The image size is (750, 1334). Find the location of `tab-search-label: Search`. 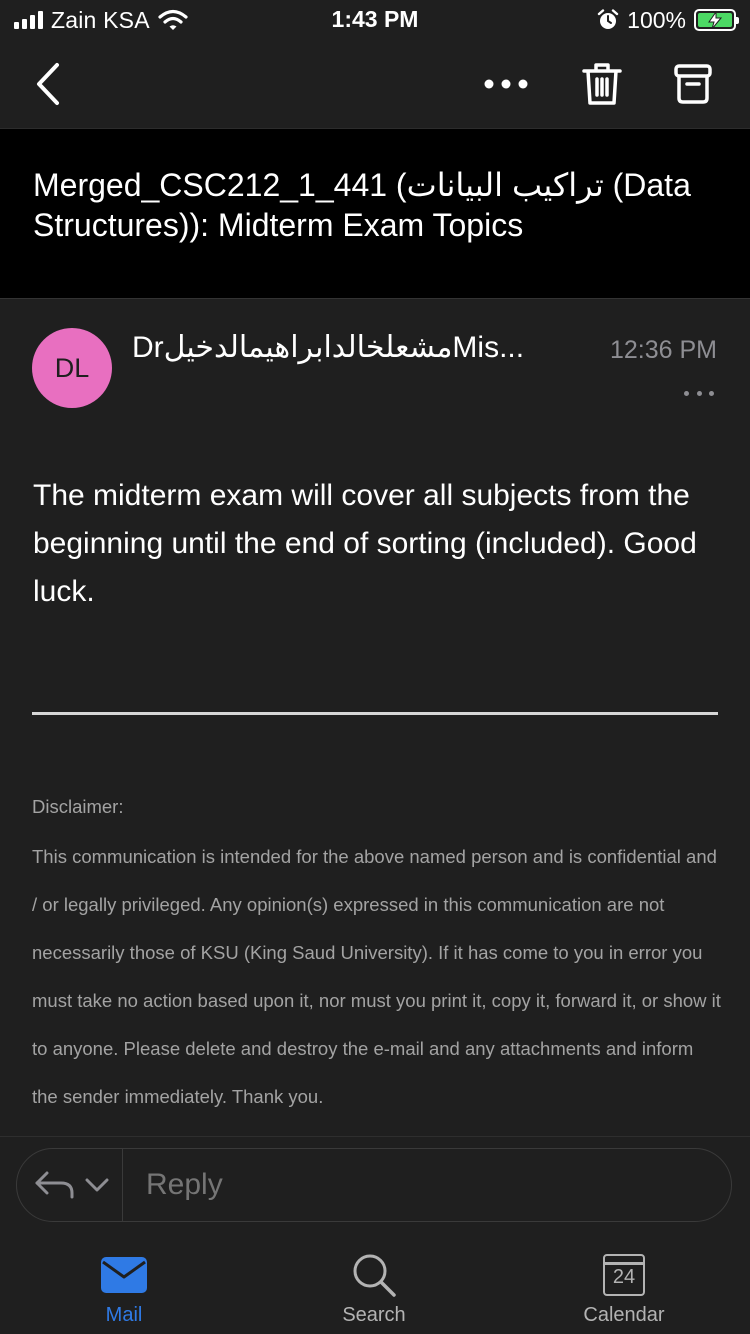

tab-search-label: Search is located at coordinates (374, 1315).